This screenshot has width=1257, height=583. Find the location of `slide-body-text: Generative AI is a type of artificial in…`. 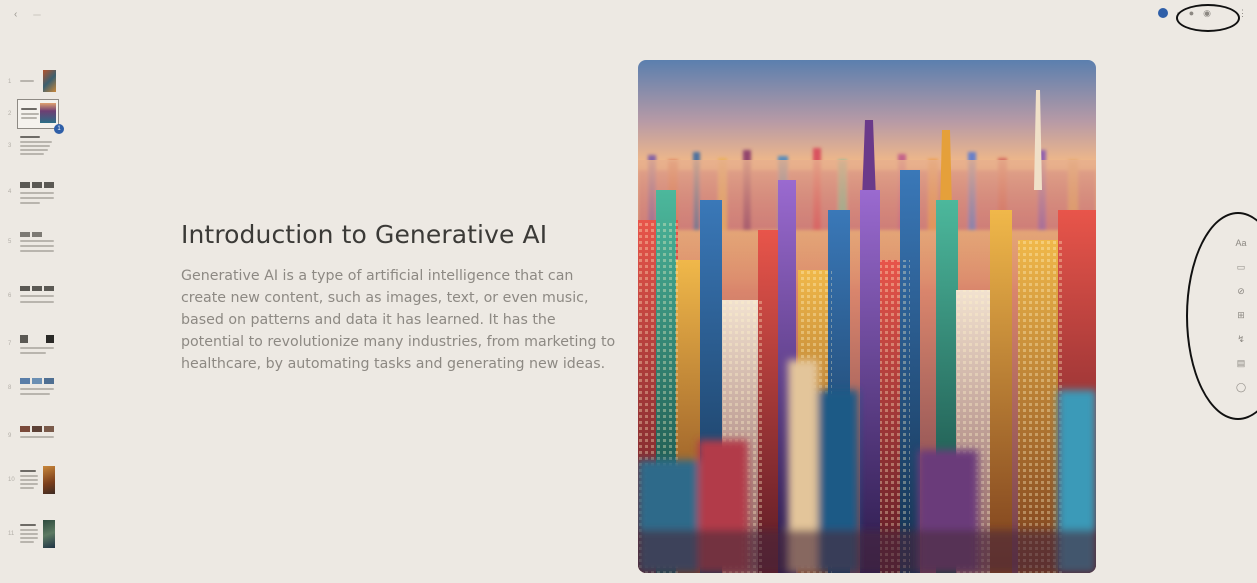

slide-body-text: Generative AI is a type of artificial in… is located at coordinates (401, 320).